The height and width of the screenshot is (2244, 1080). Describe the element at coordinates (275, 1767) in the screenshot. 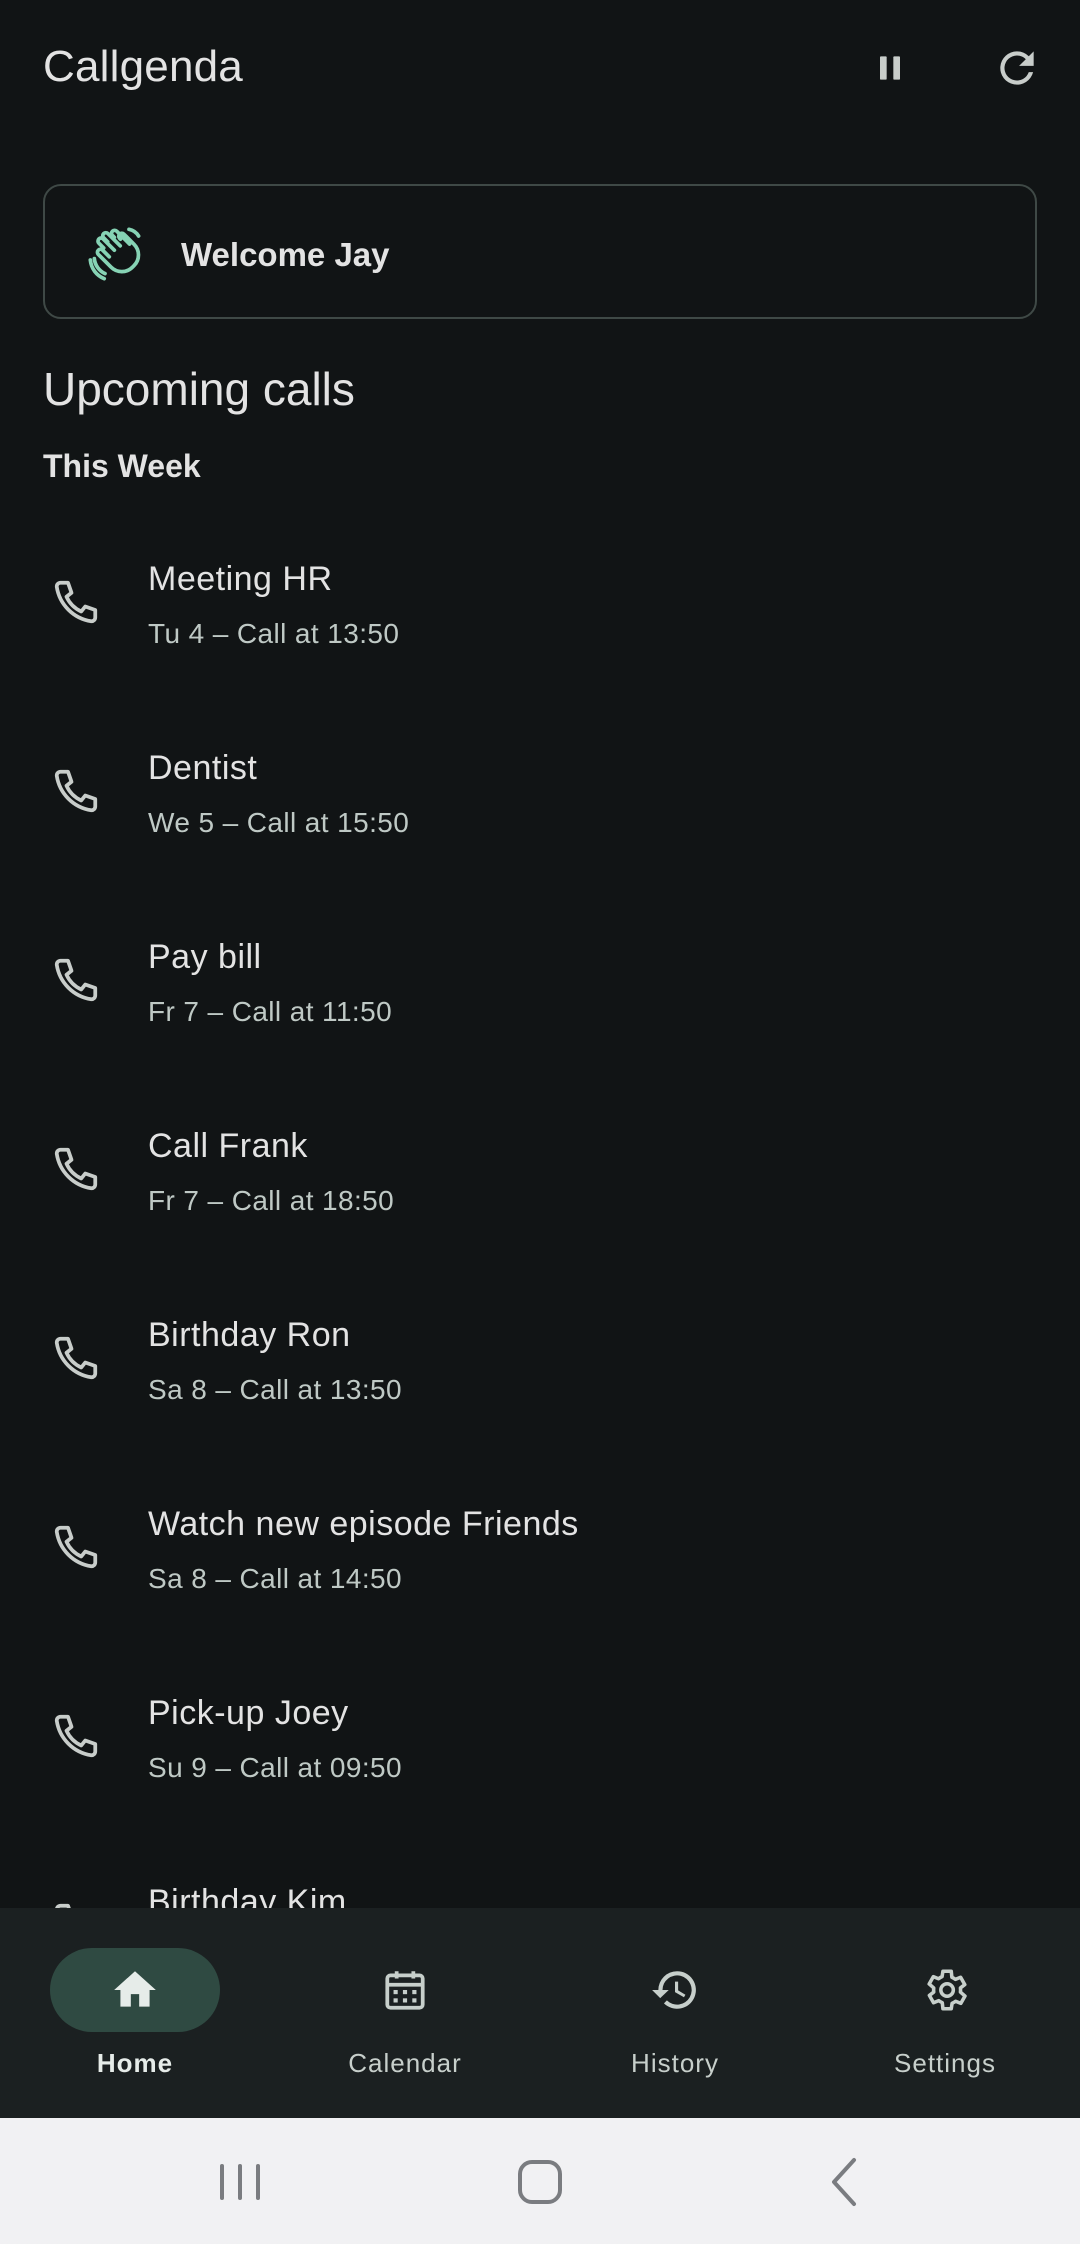

I see `call-subtitle: Su 9 – Call at 09:50` at that location.